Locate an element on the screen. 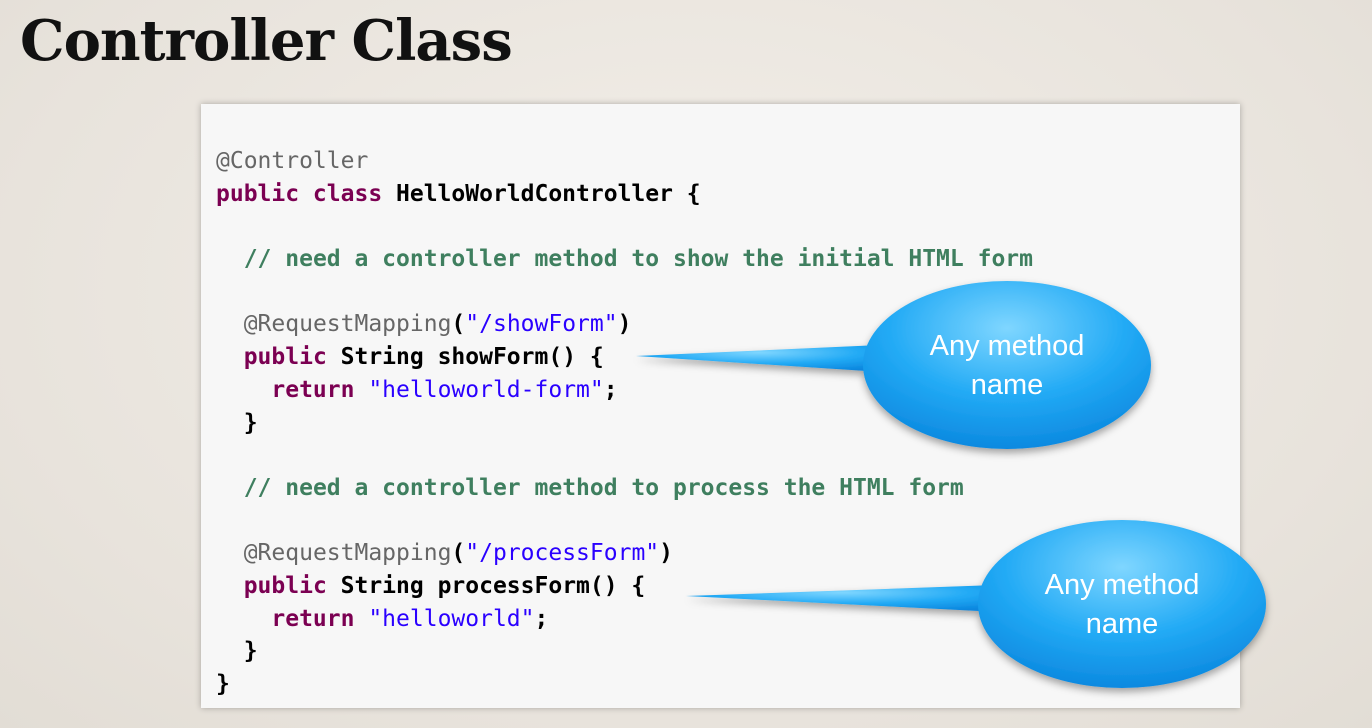 This screenshot has width=1372, height=728. keyword-token: public class is located at coordinates (306, 193).